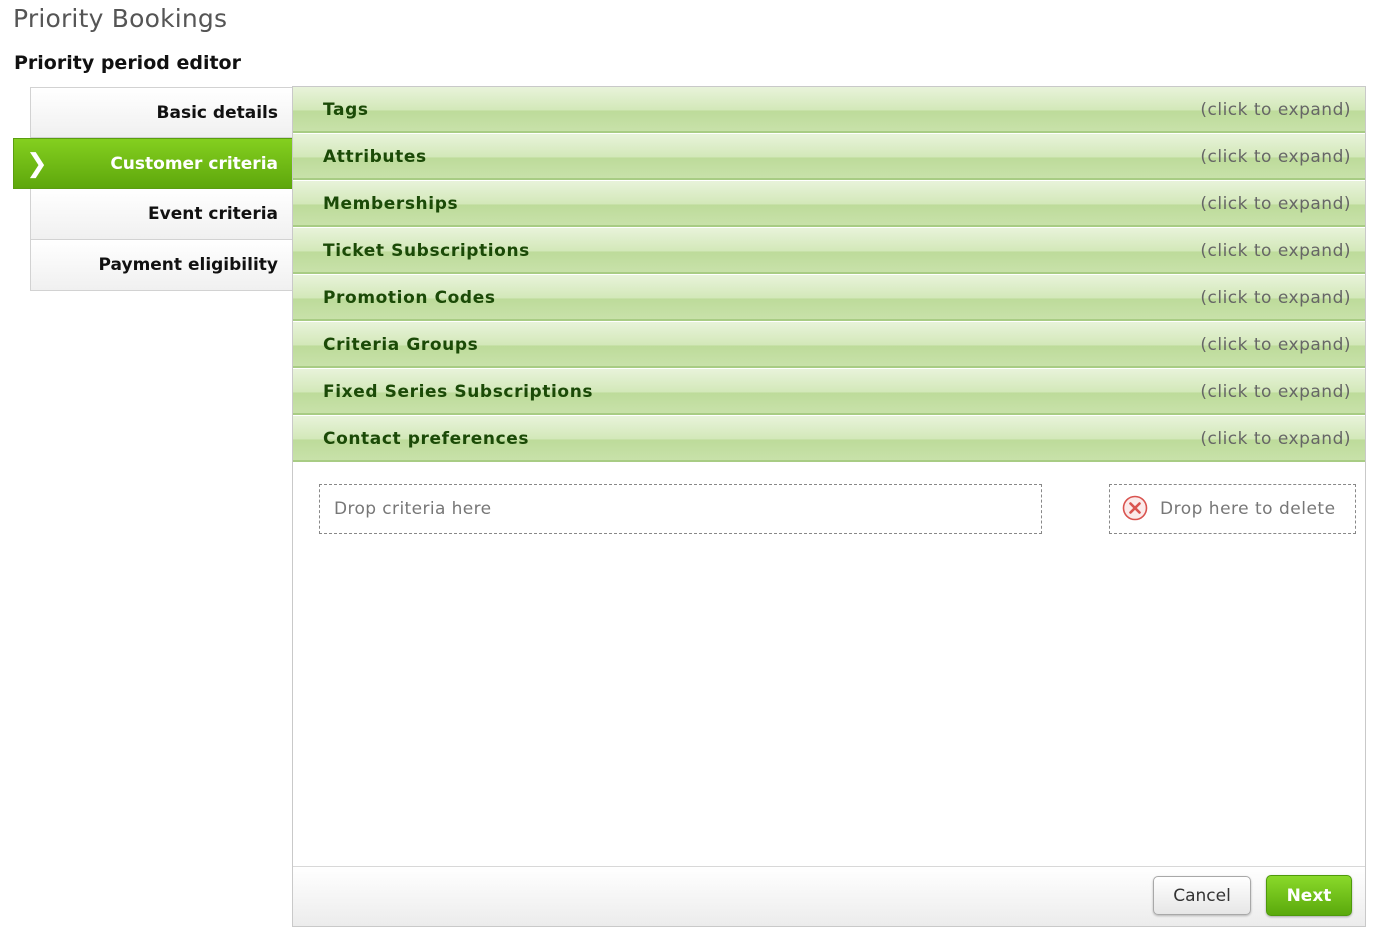 Image resolution: width=1384 pixels, height=949 pixels. Describe the element at coordinates (426, 439) in the screenshot. I see `section-label: Contact preferences` at that location.